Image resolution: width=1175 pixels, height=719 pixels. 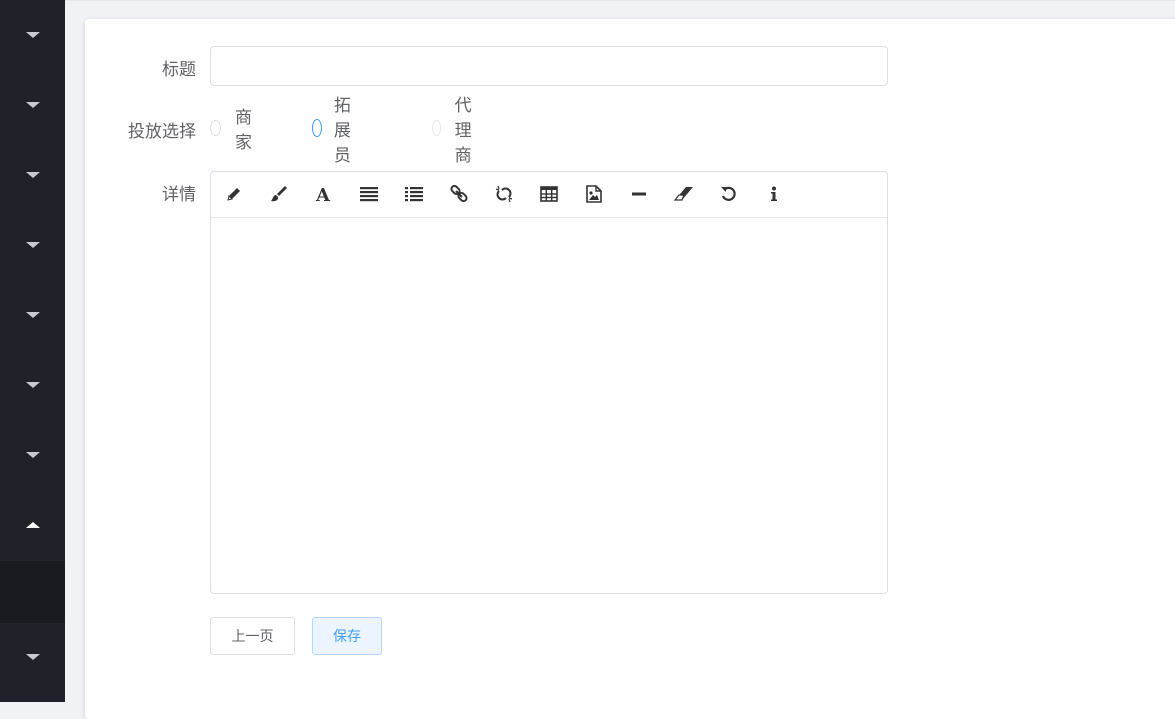 I want to click on title-input, so click(x=549, y=66).